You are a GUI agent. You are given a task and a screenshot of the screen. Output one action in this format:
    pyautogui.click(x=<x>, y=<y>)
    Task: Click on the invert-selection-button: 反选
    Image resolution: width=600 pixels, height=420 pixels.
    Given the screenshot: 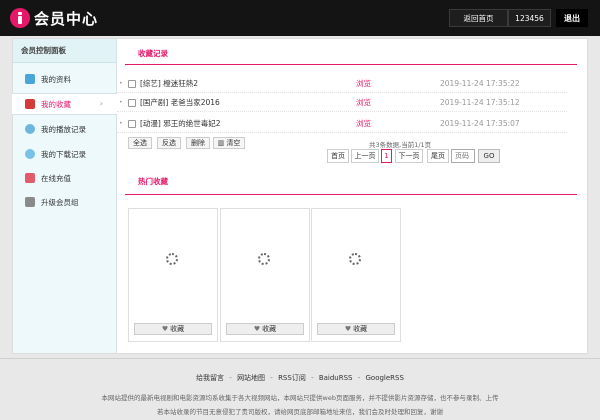 What is the action you would take?
    pyautogui.click(x=169, y=143)
    